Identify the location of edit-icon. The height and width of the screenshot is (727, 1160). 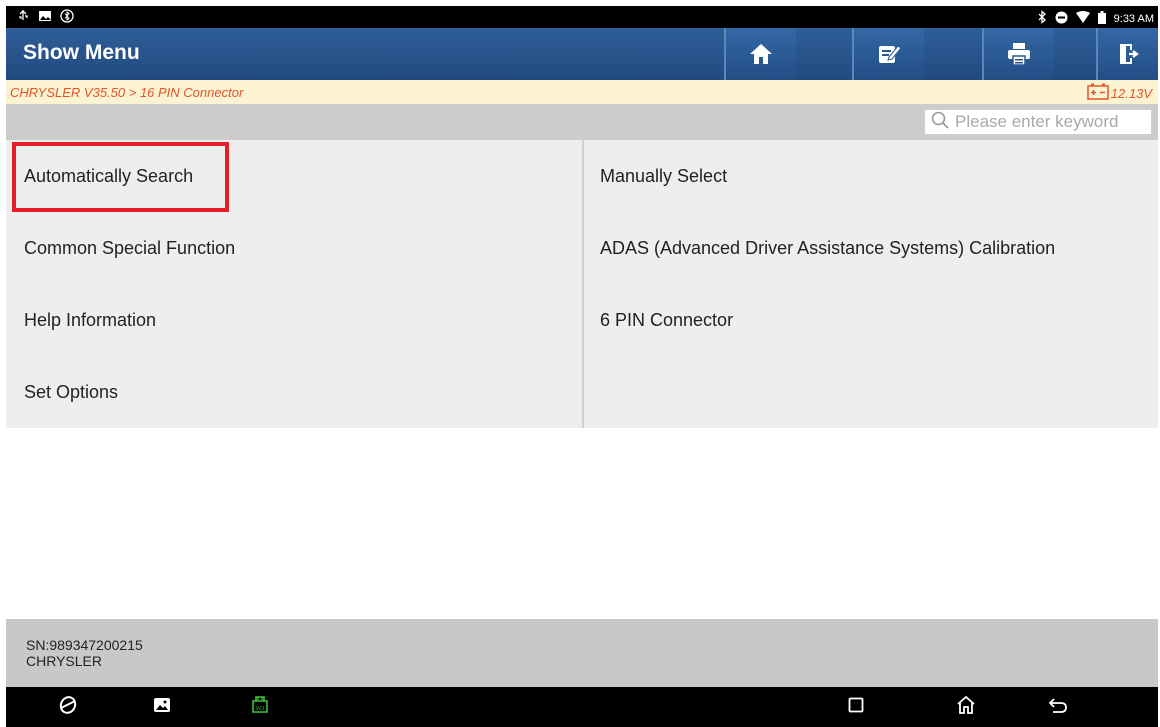
(889, 54).